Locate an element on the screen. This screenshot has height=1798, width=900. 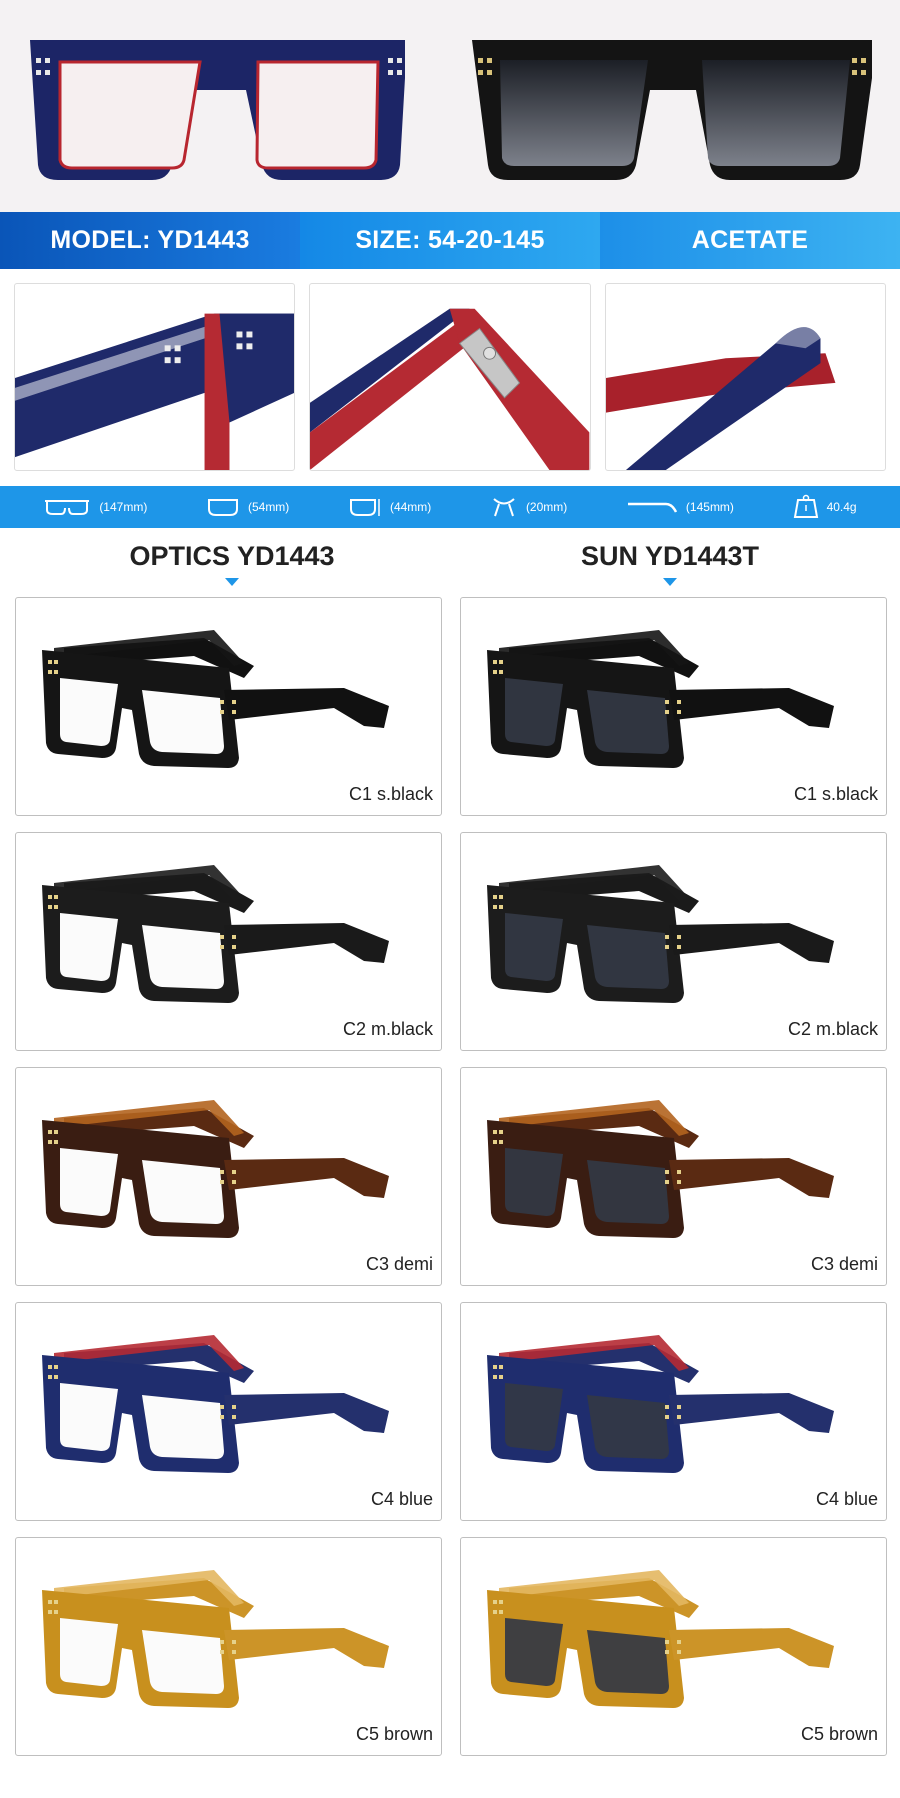
sun-arrow-icon is located at coordinates (670, 582).